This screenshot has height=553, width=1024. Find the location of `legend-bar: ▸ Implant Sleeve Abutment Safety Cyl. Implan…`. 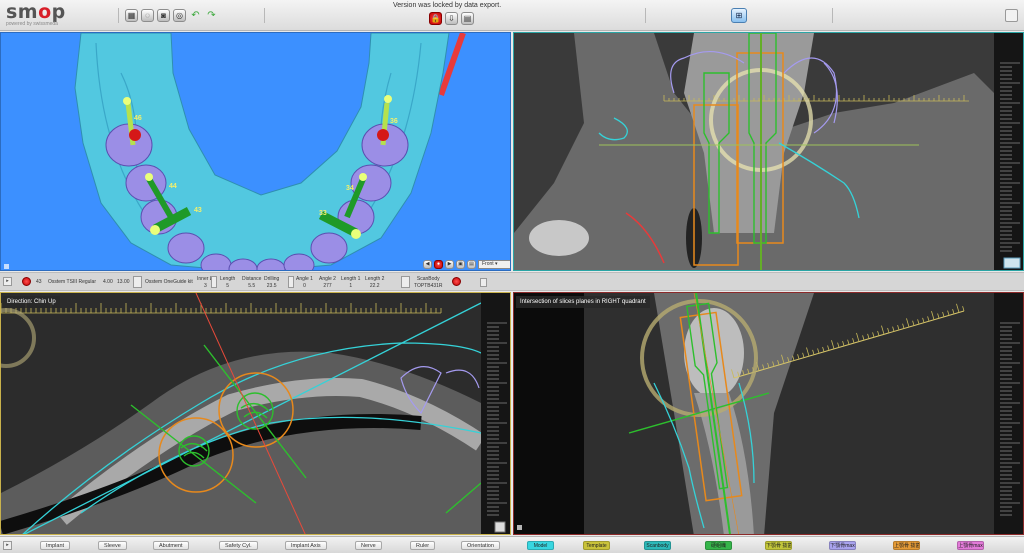

legend-bar: ▸ Implant Sleeve Abutment Safety Cyl. Implan… is located at coordinates (512, 544).